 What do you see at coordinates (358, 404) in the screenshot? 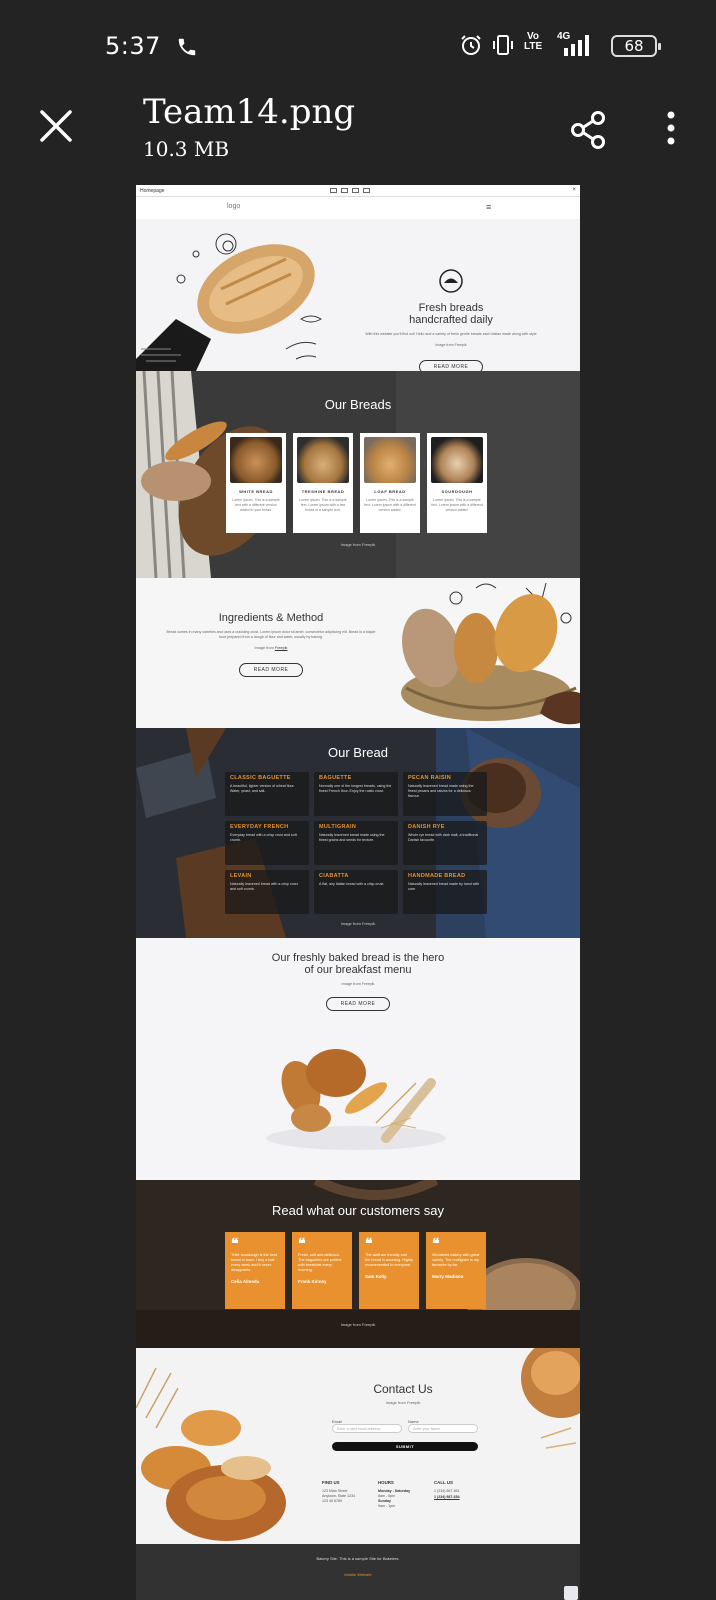
I see `our-breads-title: Our Breads` at bounding box center [358, 404].